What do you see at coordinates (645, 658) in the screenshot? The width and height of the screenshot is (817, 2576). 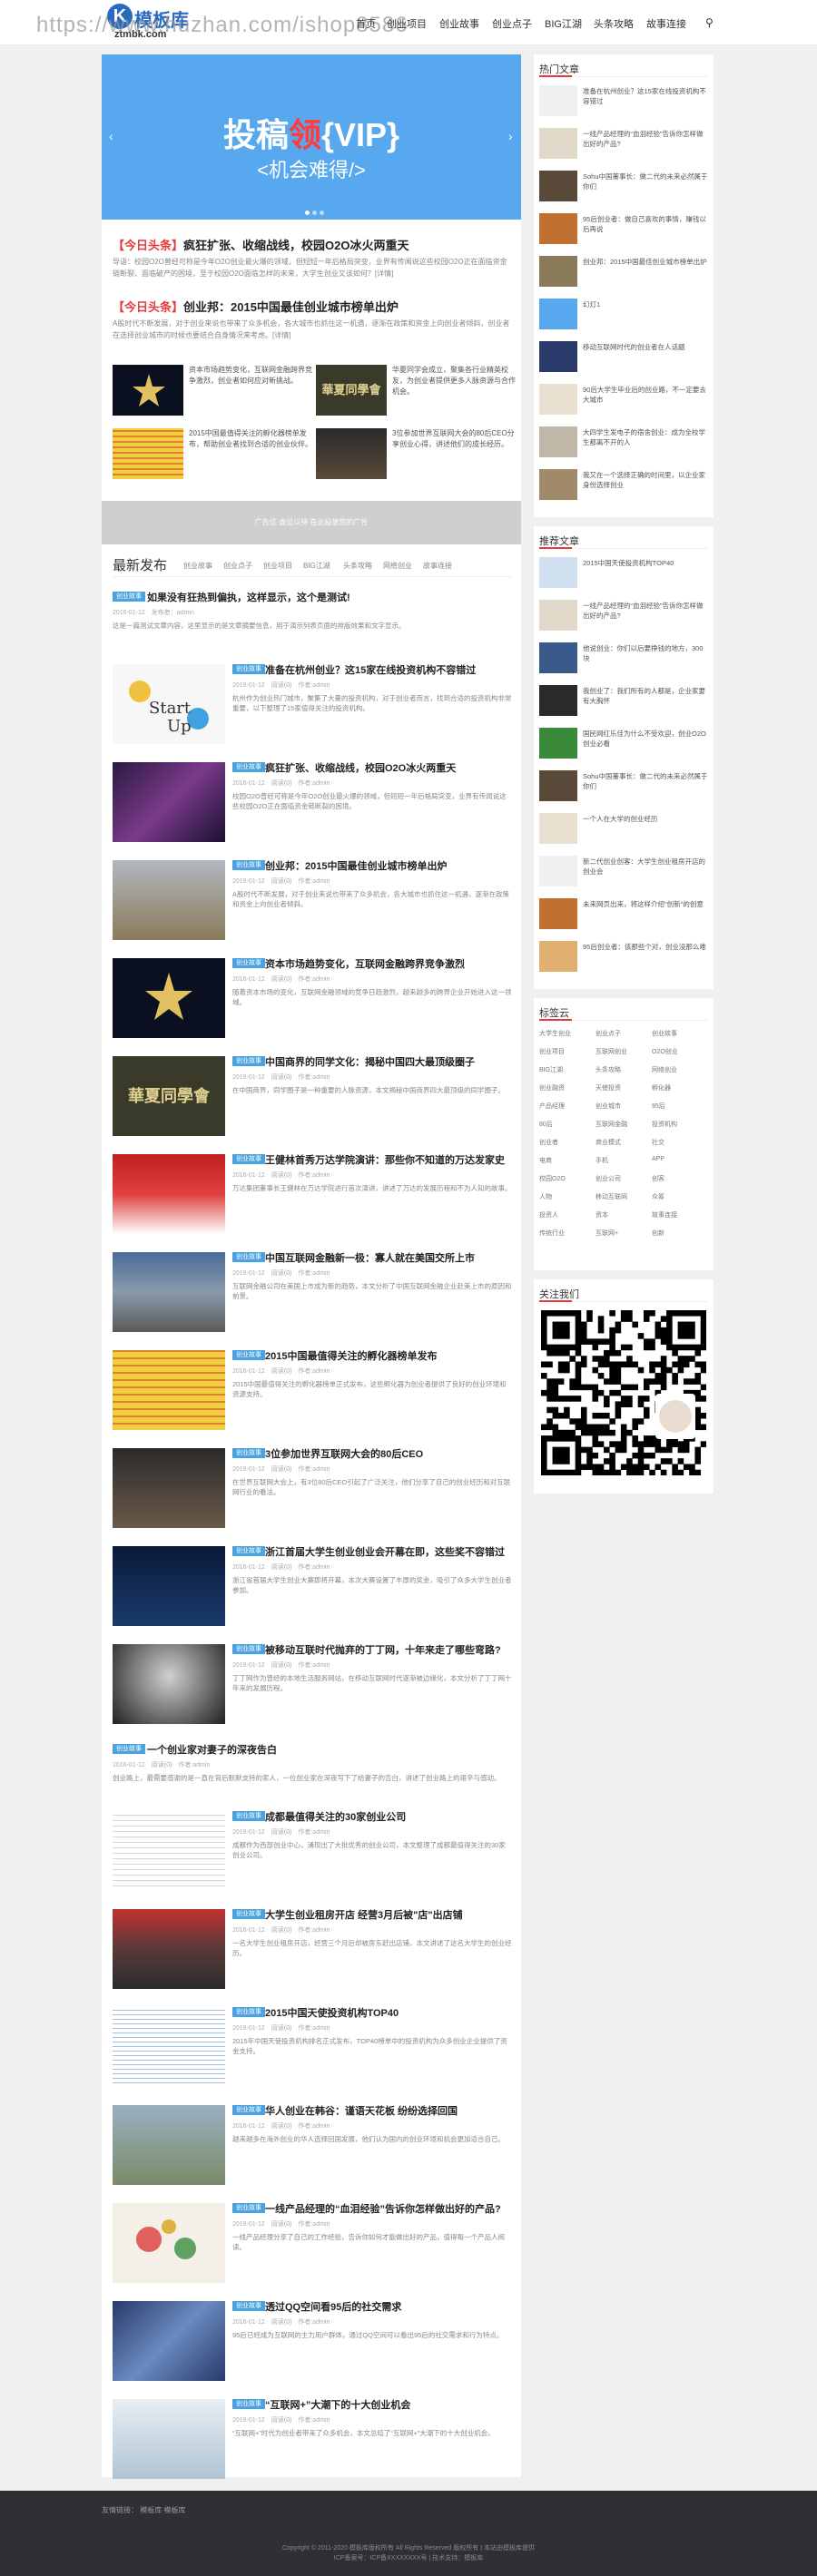 I see `sidebar-item-title: 他说创业：你们以后要挣钱的地方，300块` at bounding box center [645, 658].